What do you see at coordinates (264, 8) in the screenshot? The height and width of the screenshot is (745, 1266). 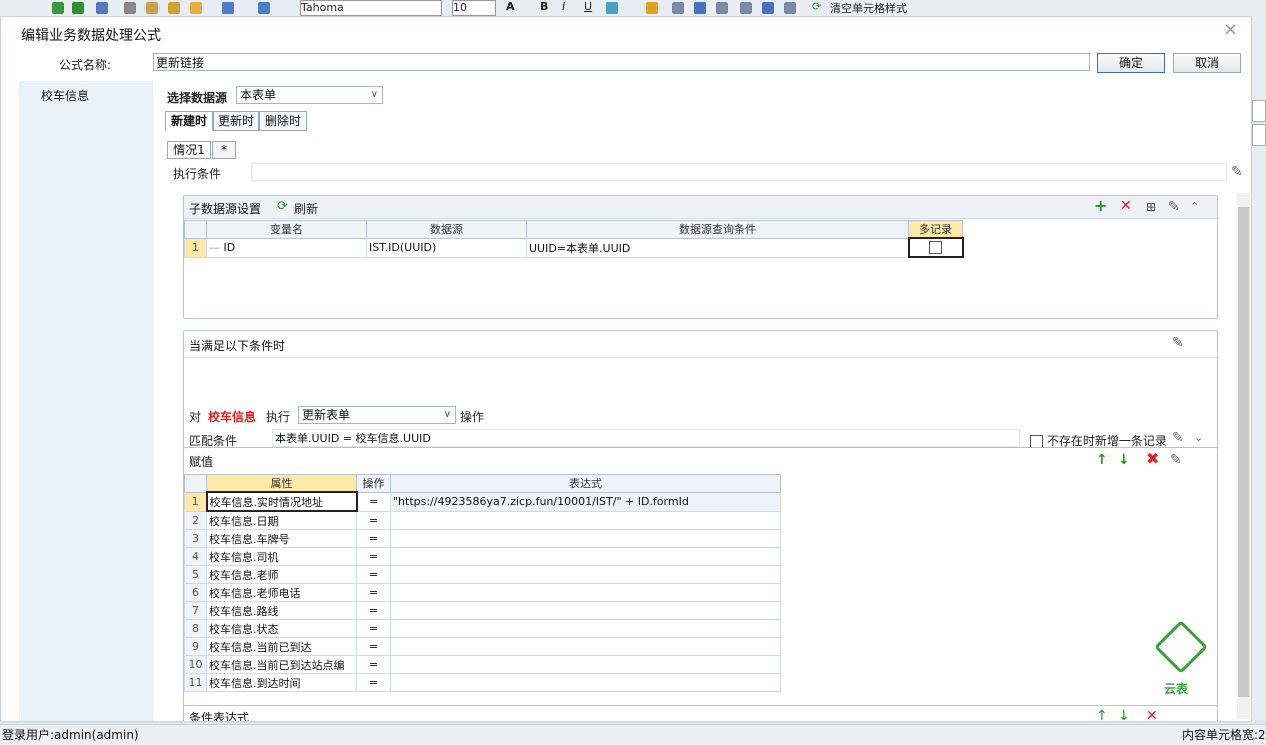 I see `redo-icon` at bounding box center [264, 8].